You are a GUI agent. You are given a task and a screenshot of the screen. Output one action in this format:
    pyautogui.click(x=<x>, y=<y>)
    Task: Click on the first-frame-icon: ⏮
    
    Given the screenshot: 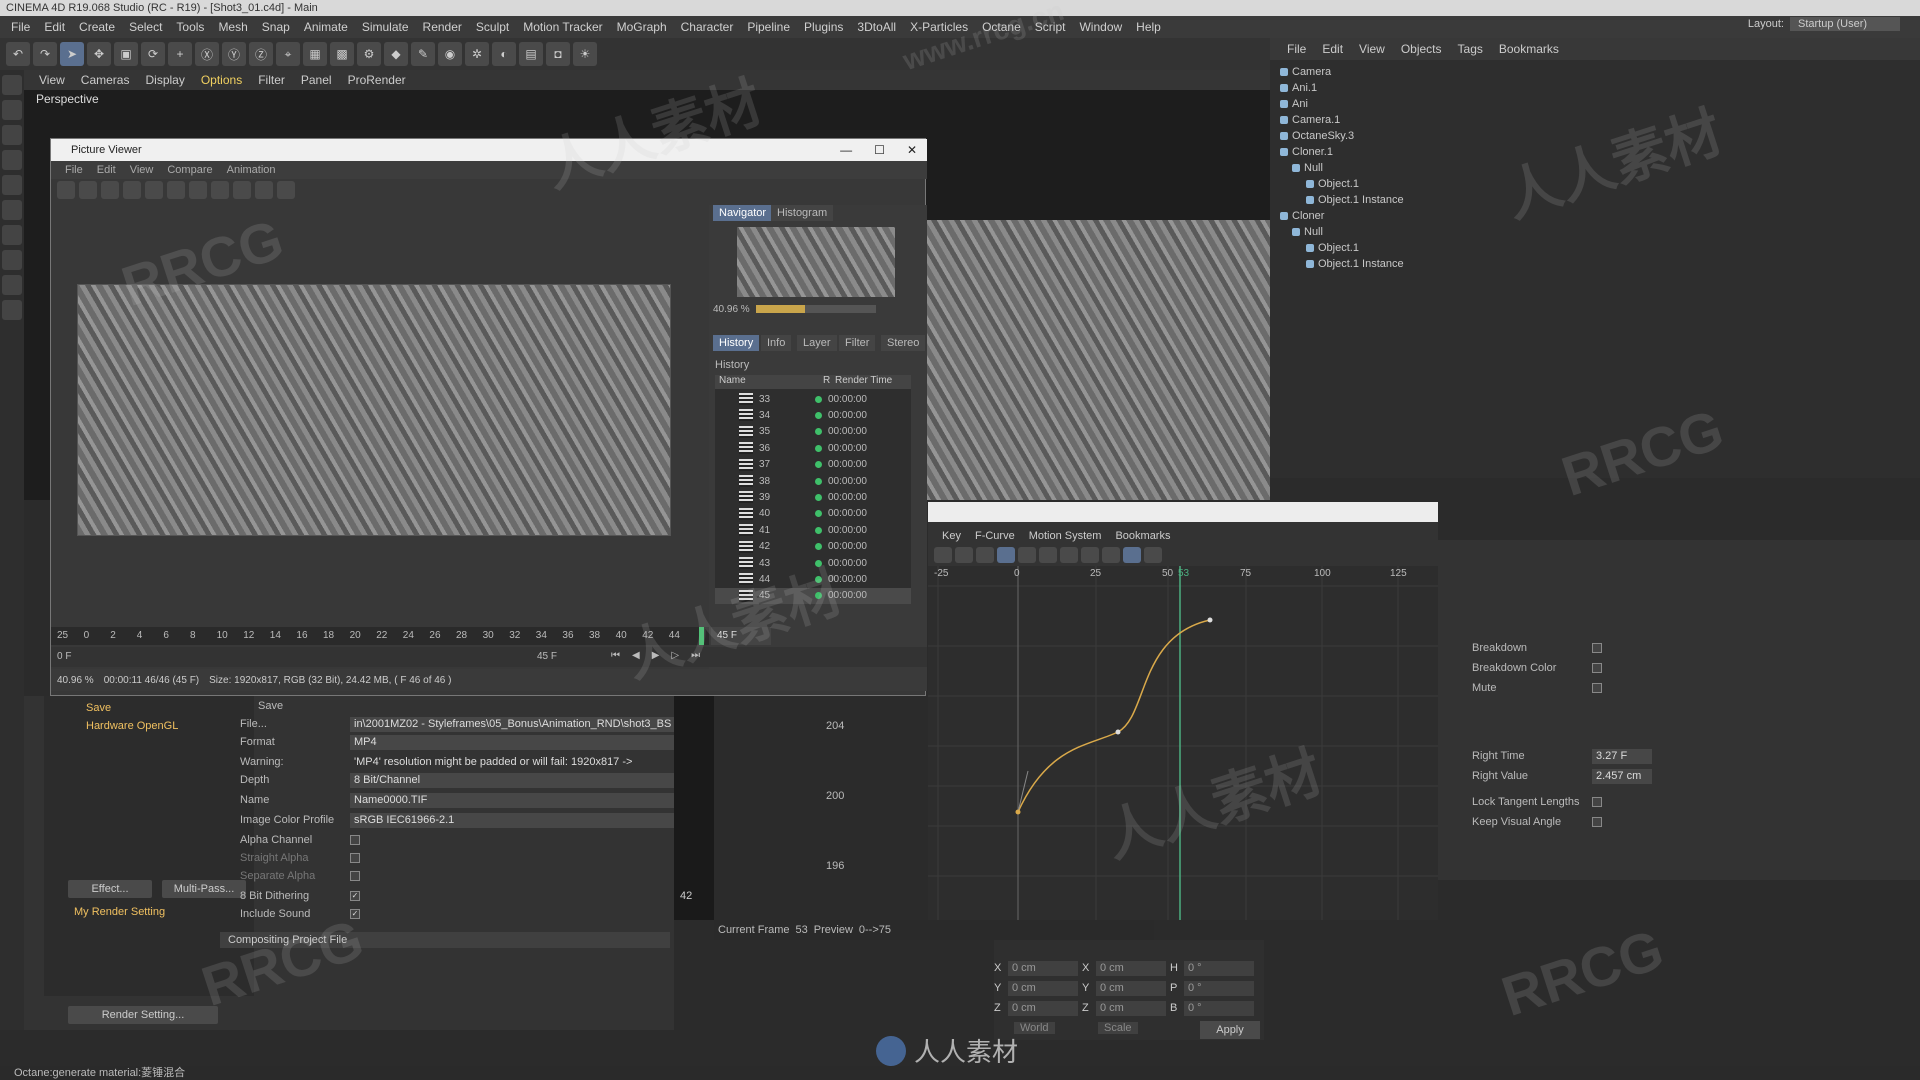 What is the action you would take?
    pyautogui.click(x=615, y=655)
    